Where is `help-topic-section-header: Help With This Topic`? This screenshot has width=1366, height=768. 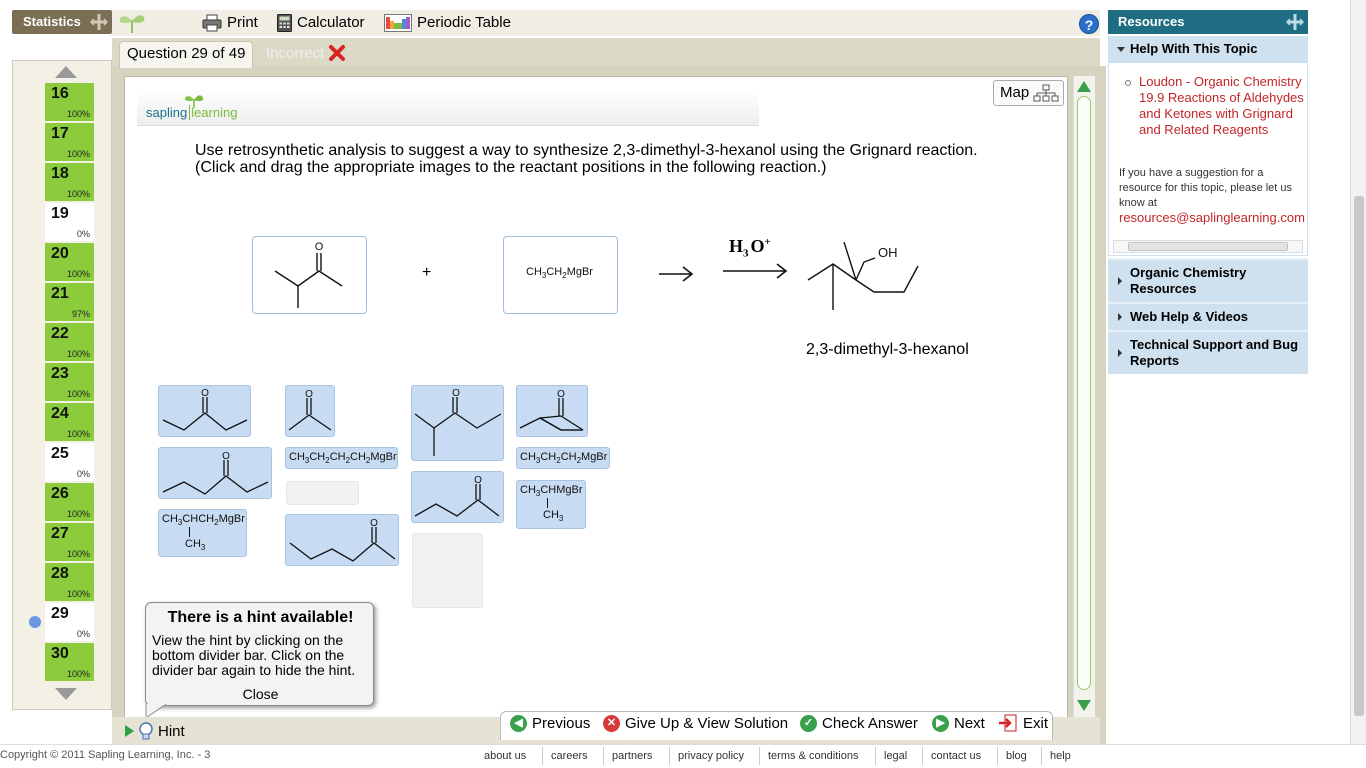
help-topic-section-header: Help With This Topic is located at coordinates (1208, 49).